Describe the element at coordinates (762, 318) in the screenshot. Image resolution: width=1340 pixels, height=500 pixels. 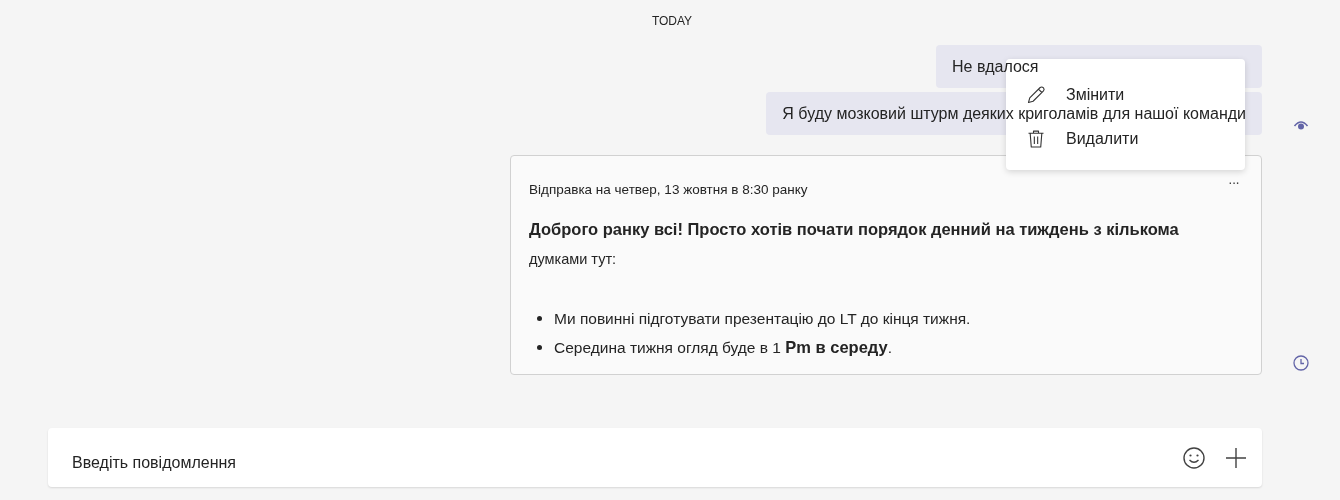
I see `bullet-text: Ми повинні підготувати презентацію до LT до кінця тижня.` at that location.